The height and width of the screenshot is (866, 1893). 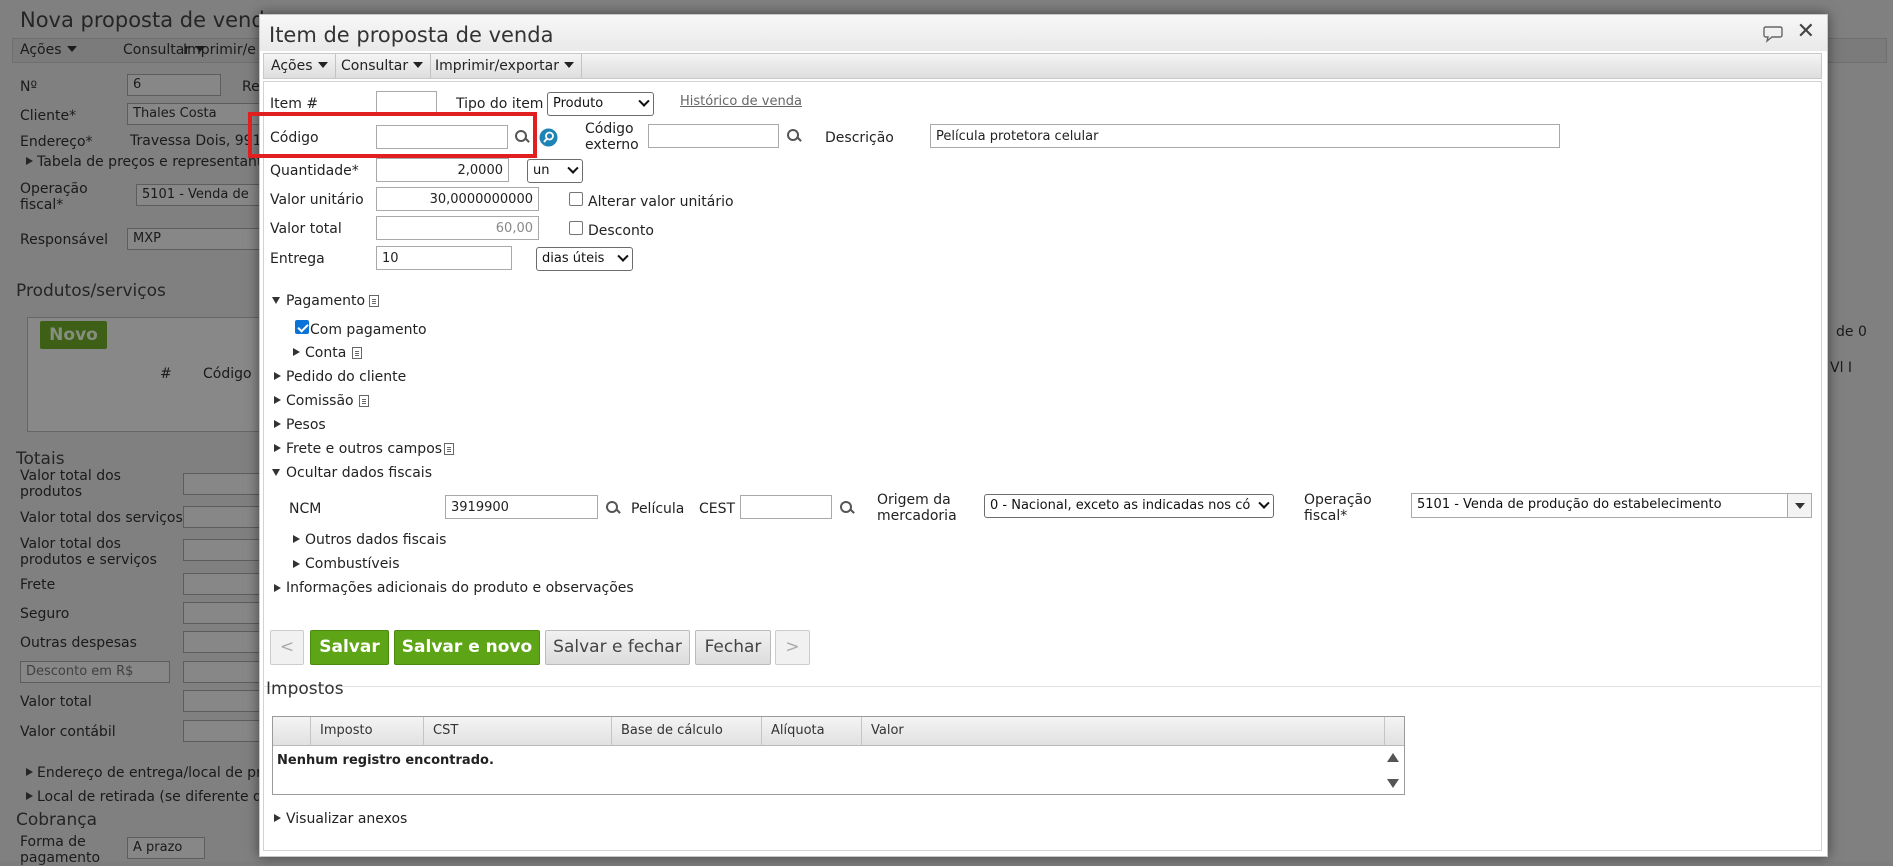 I want to click on comissao-toggle: Comissão, so click(x=320, y=401).